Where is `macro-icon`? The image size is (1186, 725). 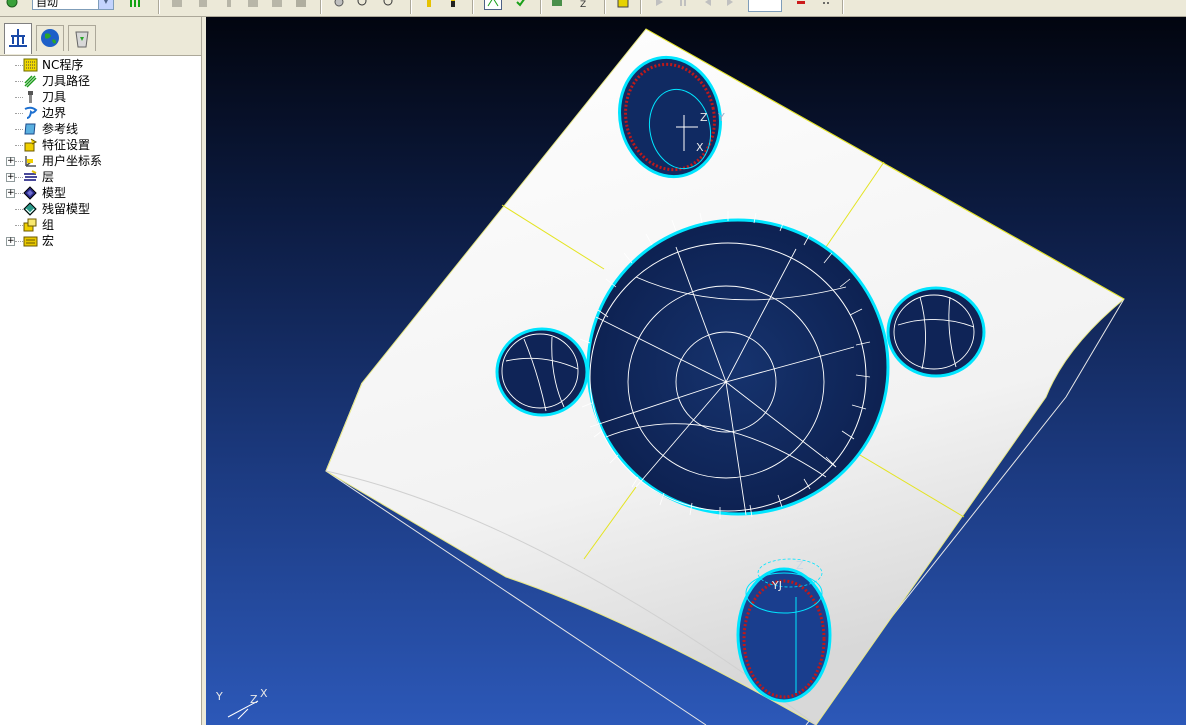 macro-icon is located at coordinates (30, 241).